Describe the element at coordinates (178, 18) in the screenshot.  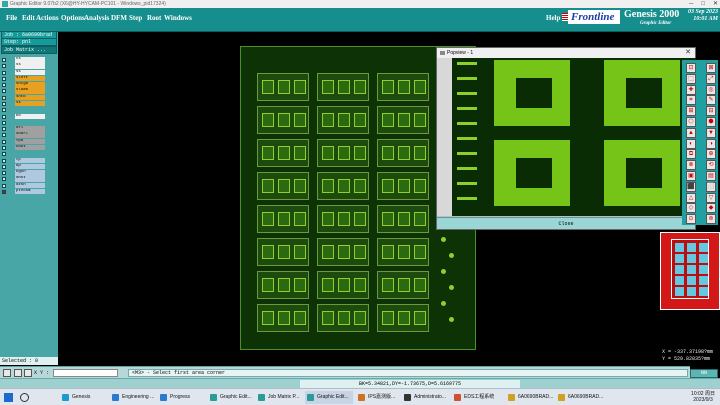
I see `menu-windows: Windows` at that location.